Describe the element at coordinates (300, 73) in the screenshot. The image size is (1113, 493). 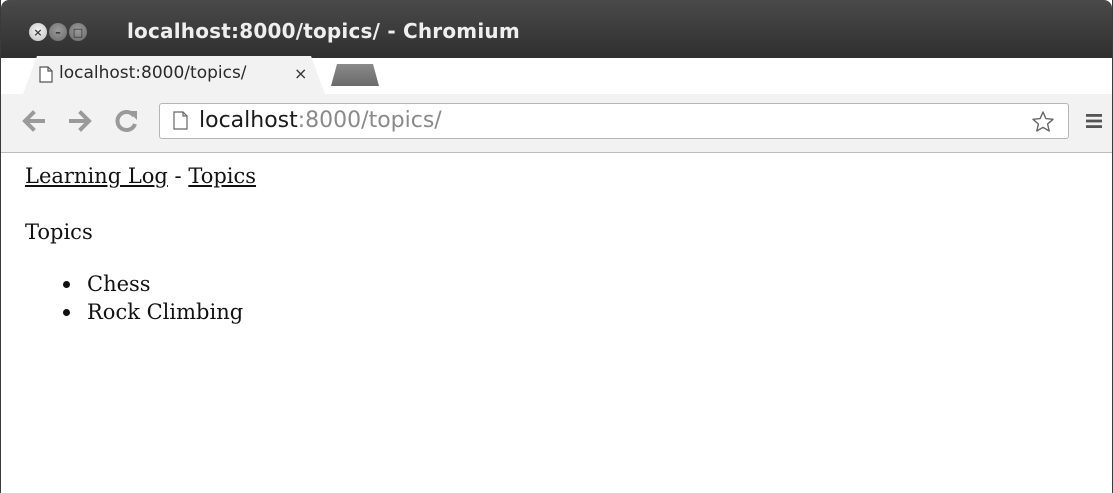
I see `tab-close-button: ×` at that location.